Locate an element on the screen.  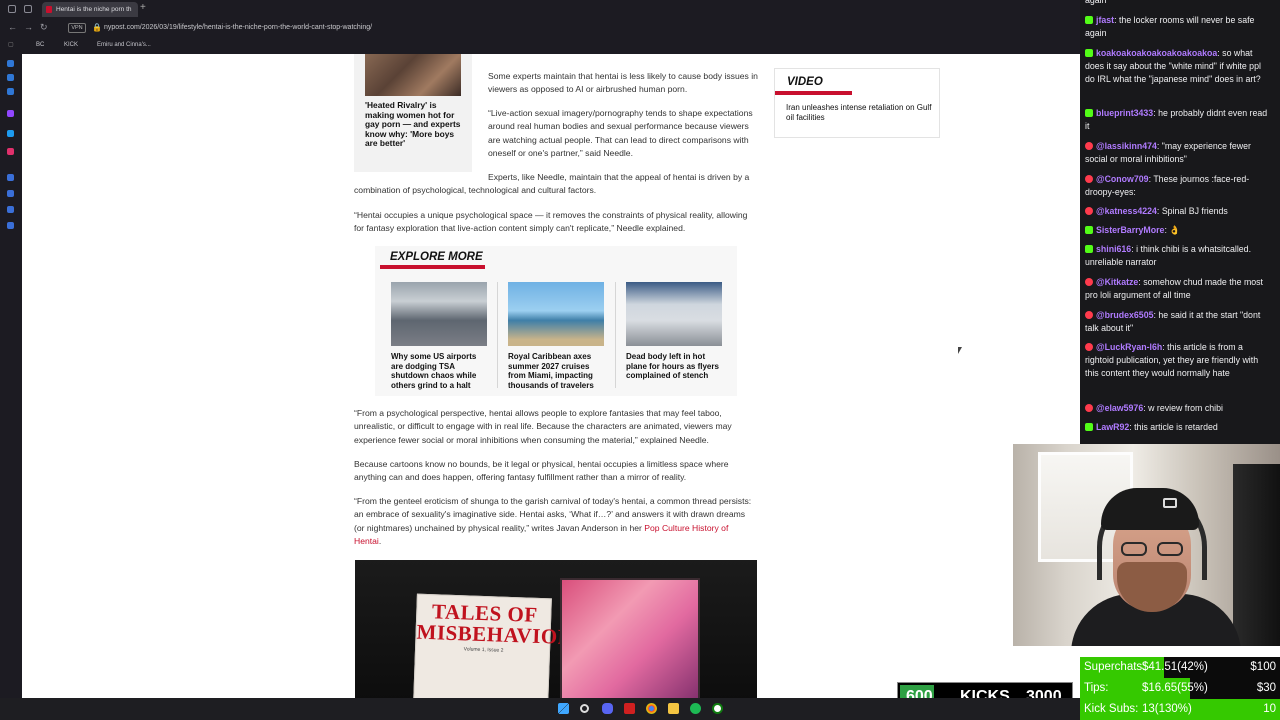
chat-message: @elaw5976: w review from chibi is located at coordinates (1179, 408).